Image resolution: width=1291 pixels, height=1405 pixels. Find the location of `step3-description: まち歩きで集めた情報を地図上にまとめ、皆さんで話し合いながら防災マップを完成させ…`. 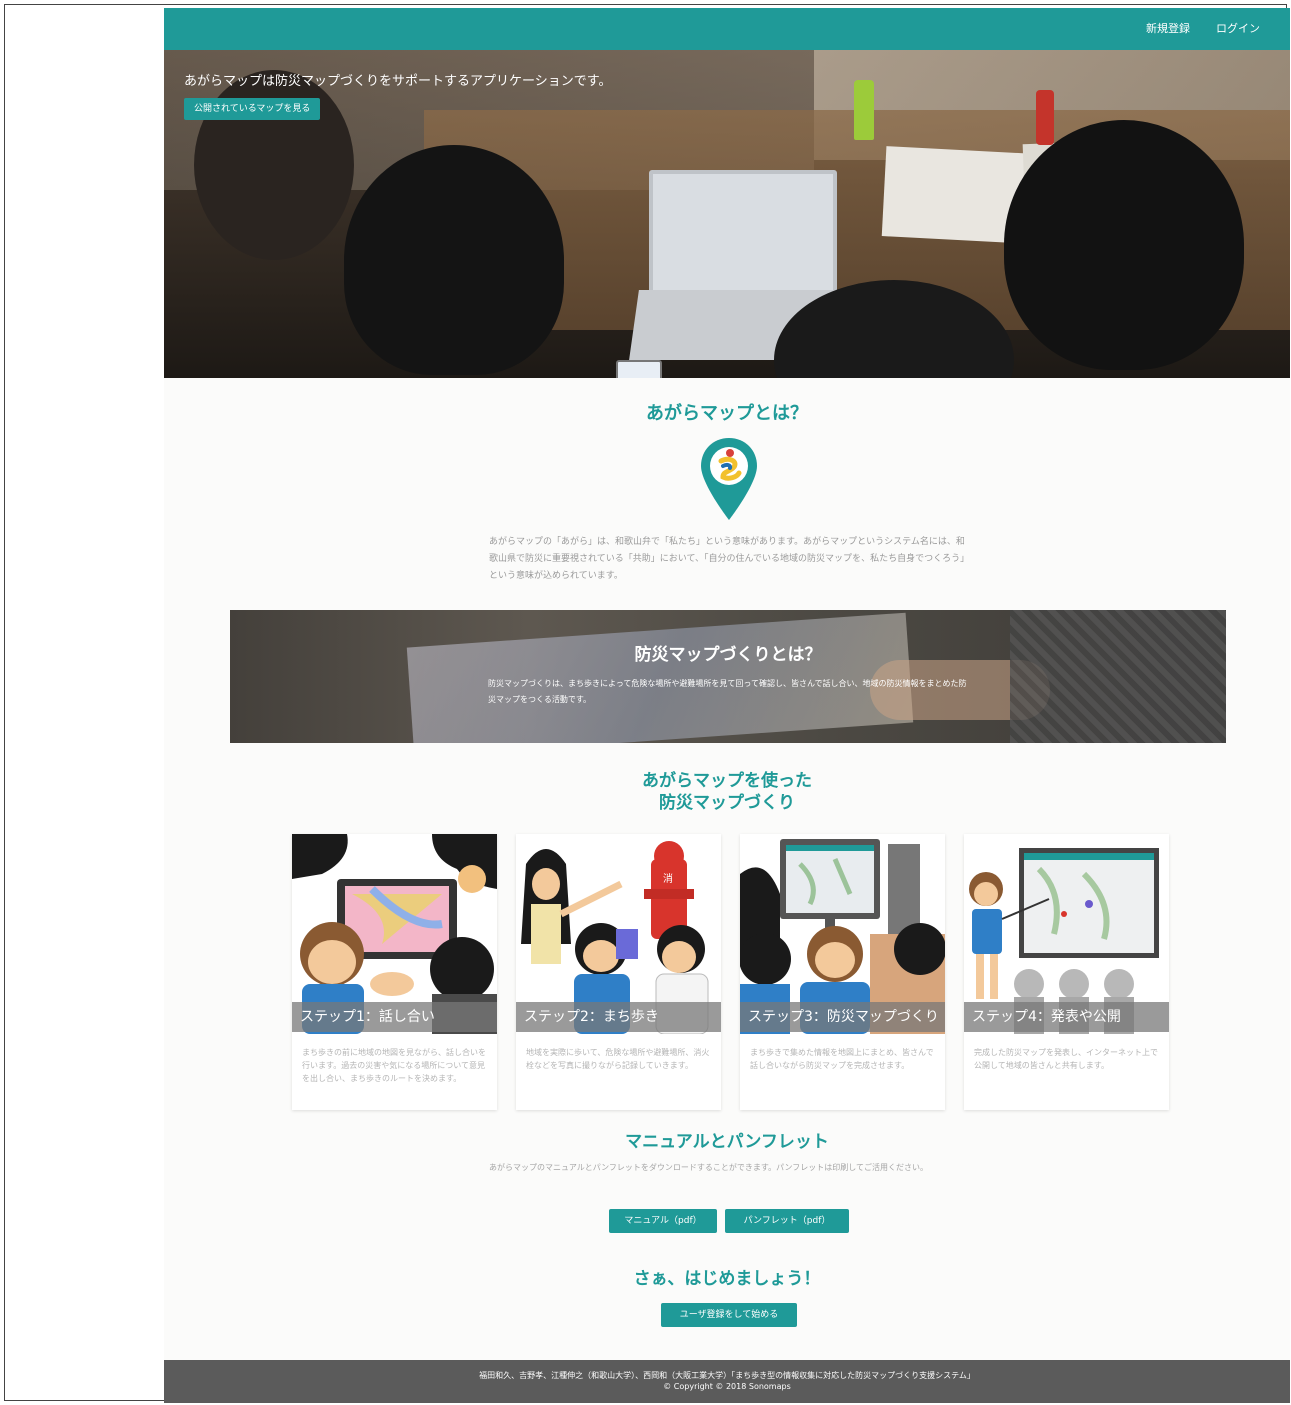

step3-description: まち歩きで集めた情報を地図上にまとめ、皆さんで話し合いながら防災マップを完成させ… is located at coordinates (842, 1059).